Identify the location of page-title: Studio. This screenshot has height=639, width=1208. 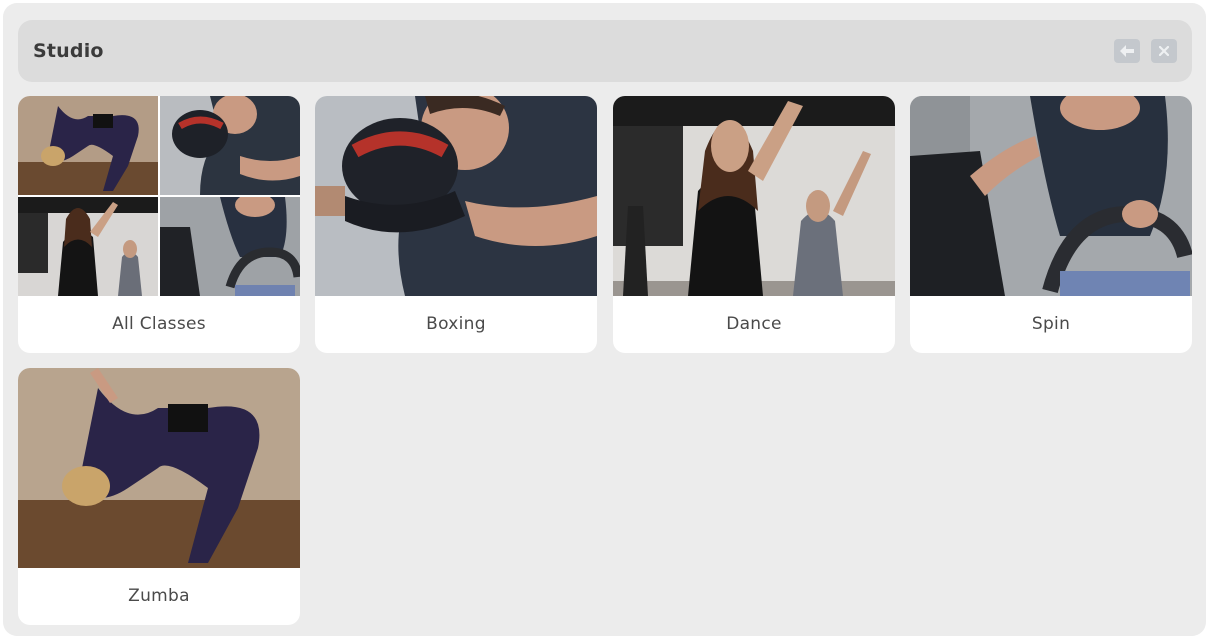
(68, 51).